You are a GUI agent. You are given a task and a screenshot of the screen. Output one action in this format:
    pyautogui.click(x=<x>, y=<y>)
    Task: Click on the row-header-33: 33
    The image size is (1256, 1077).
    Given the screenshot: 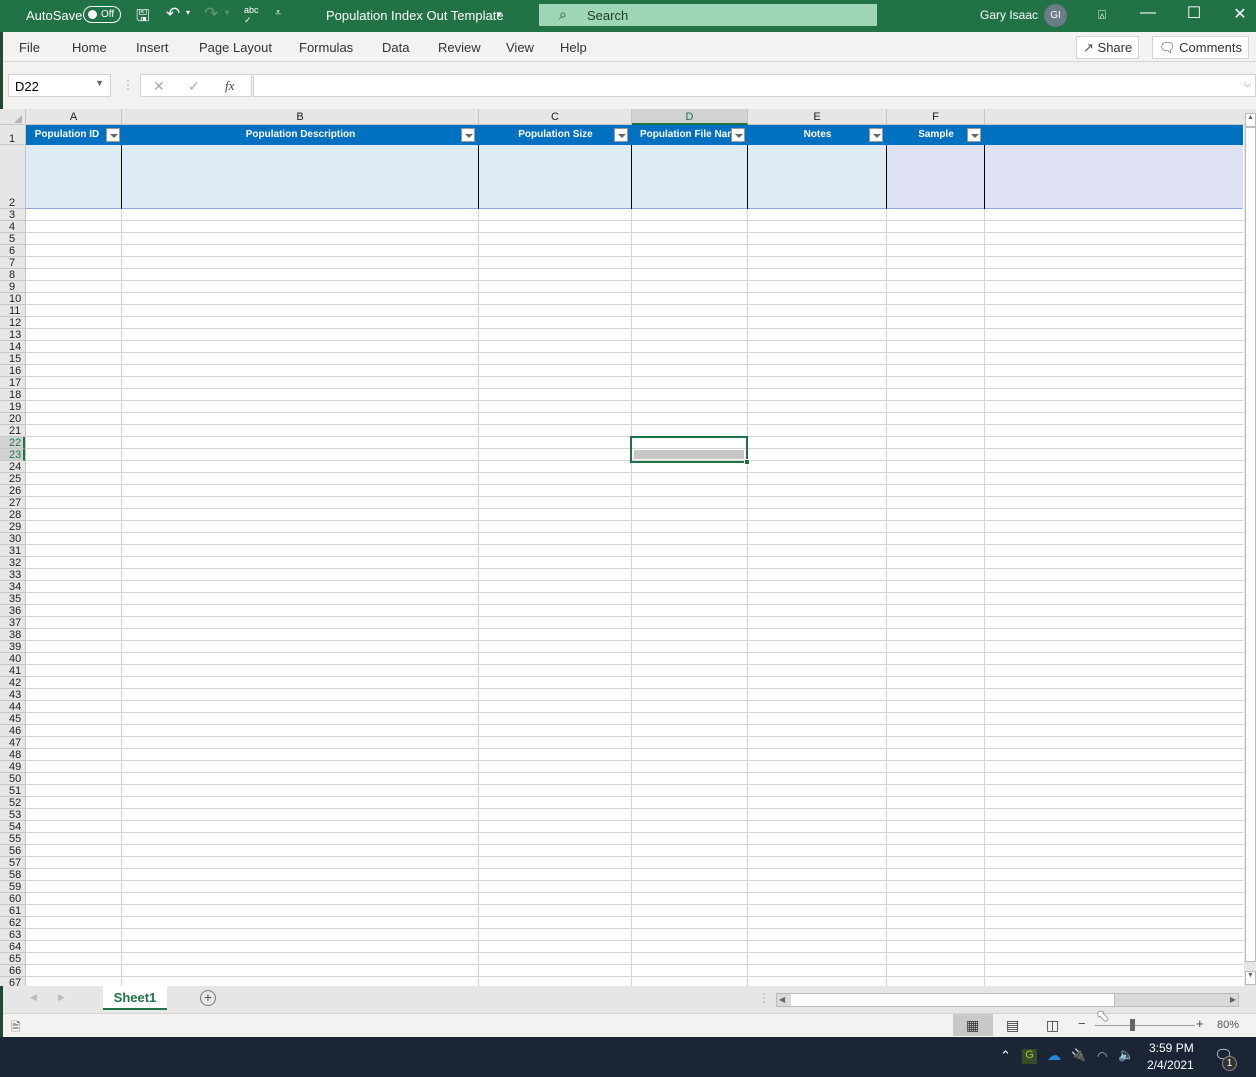 What is the action you would take?
    pyautogui.click(x=12, y=575)
    